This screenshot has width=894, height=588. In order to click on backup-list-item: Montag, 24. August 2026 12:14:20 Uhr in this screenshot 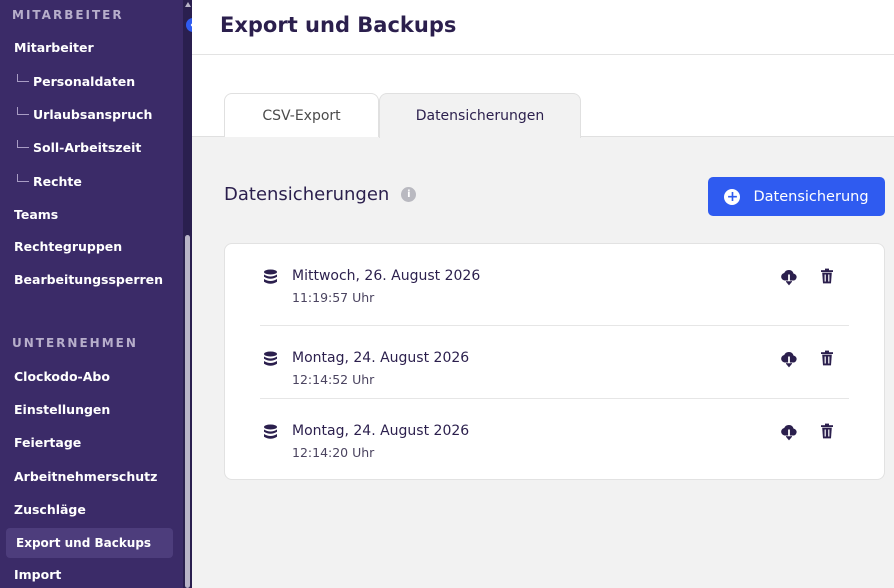, I will do `click(554, 435)`.